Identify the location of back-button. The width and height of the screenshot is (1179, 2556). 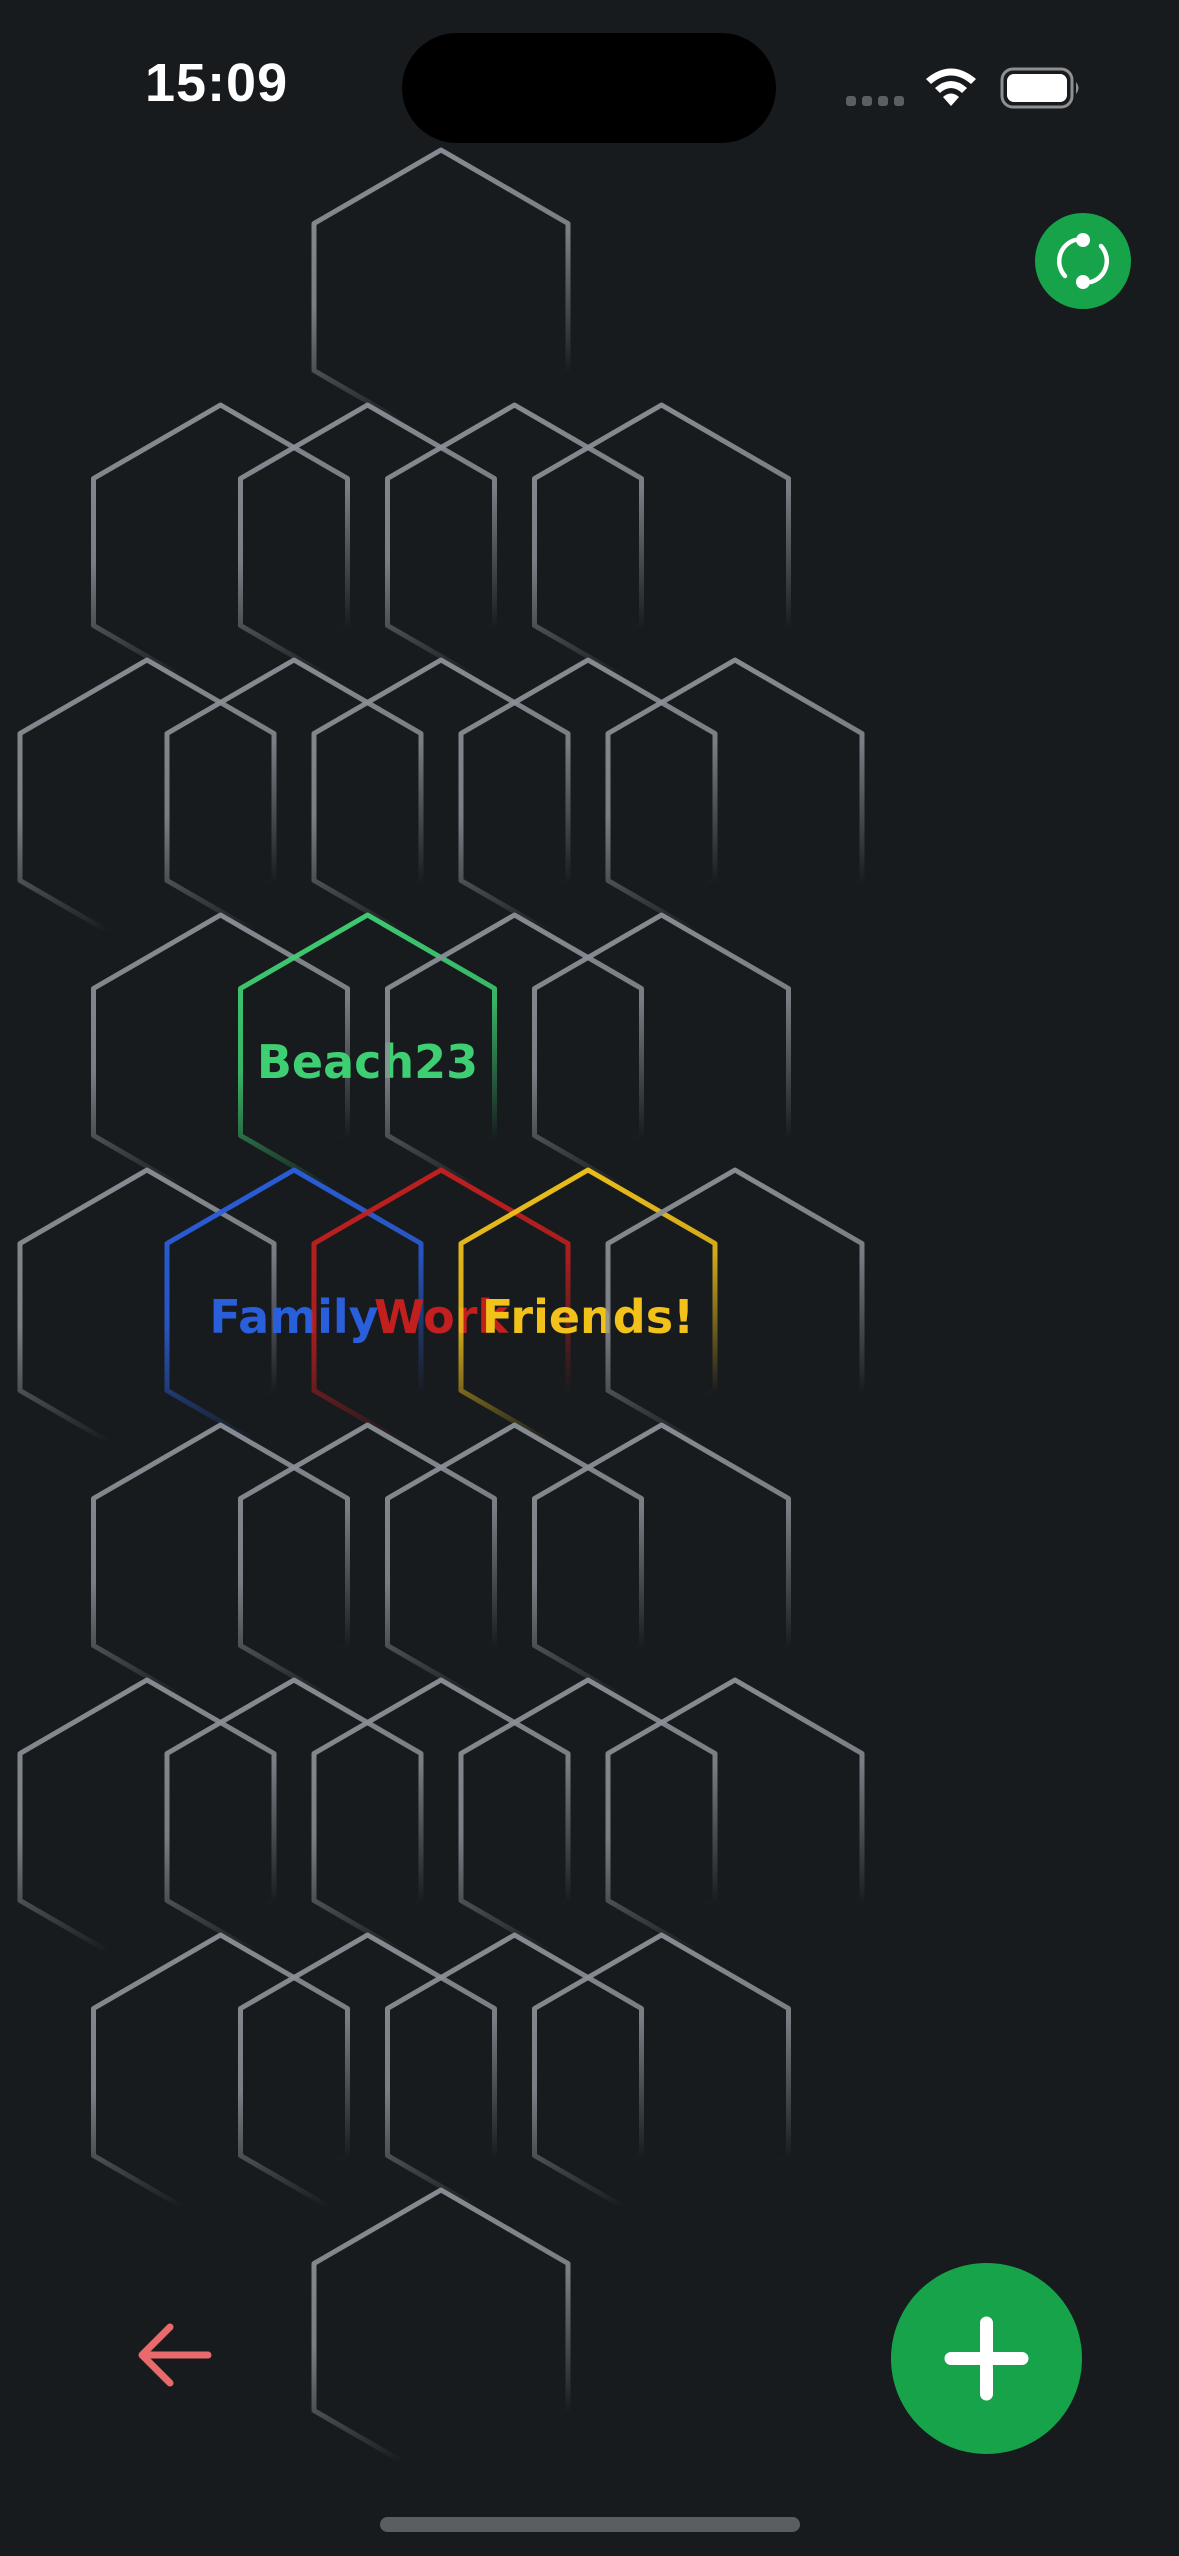
(180, 2355).